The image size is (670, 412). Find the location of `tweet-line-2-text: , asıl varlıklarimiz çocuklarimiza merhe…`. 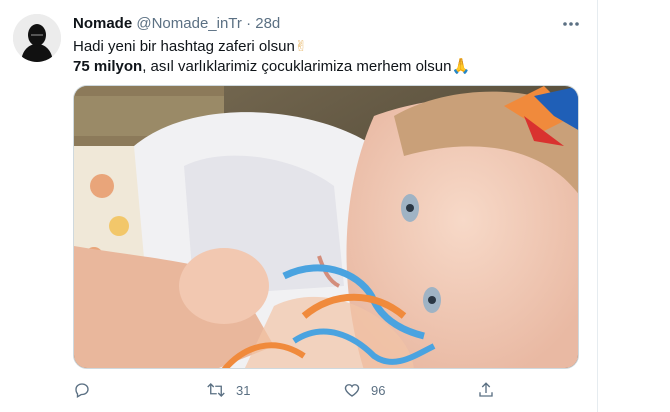

tweet-line-2-text: , asıl varlıklarimiz çocuklarimiza merhe… is located at coordinates (297, 66).